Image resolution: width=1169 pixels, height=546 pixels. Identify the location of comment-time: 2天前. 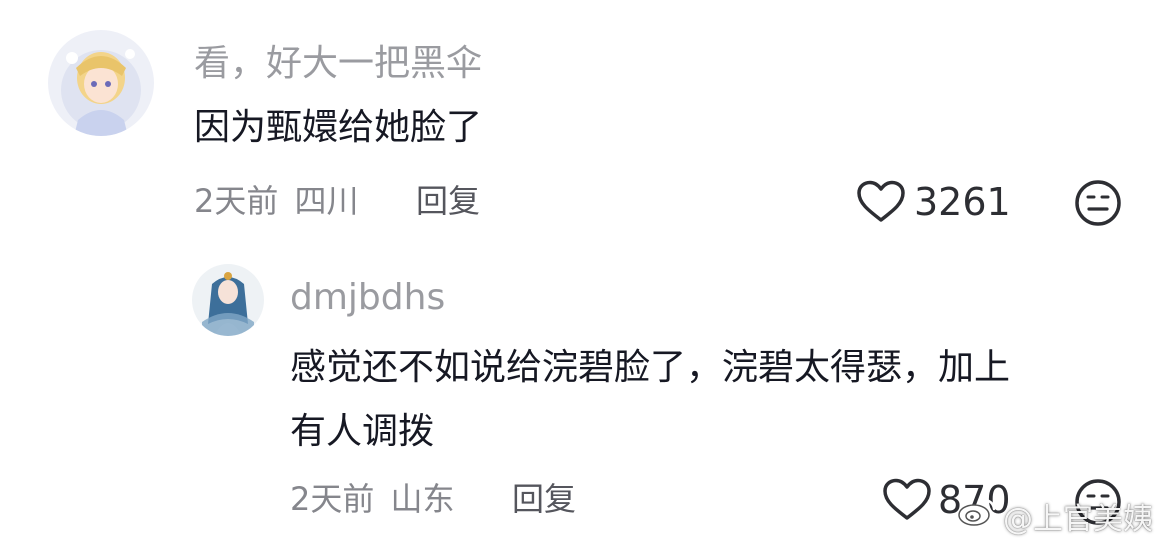
(236, 201).